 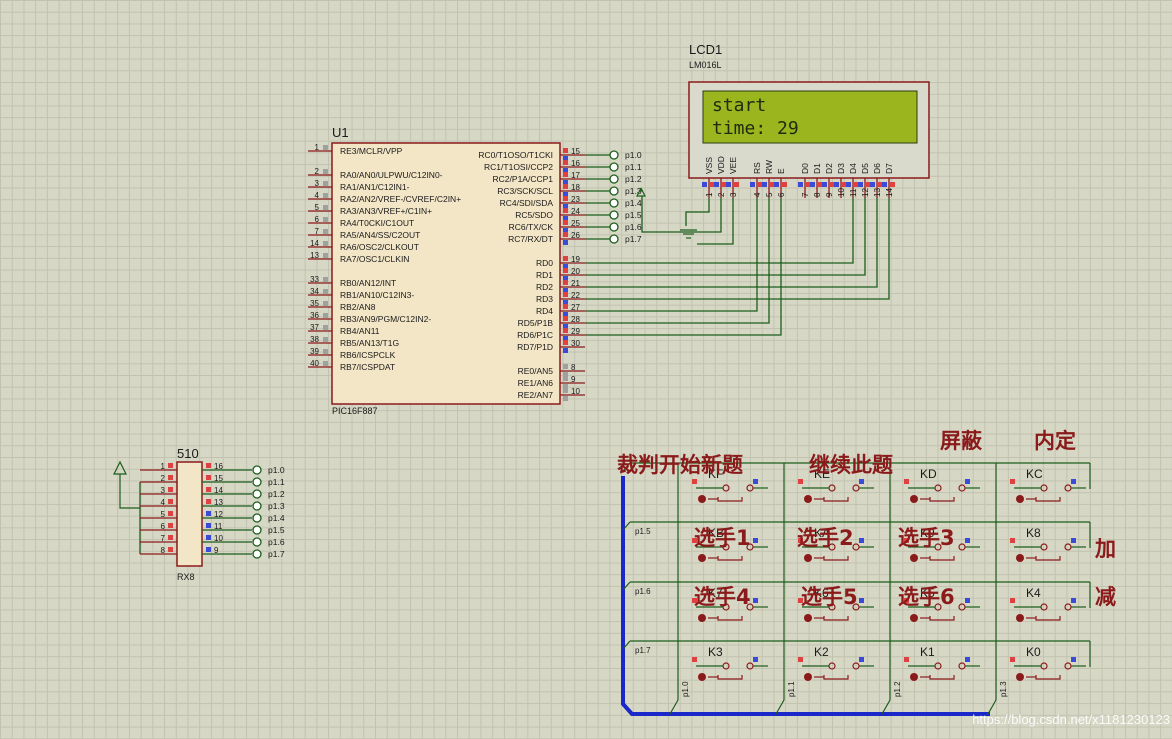 I want to click on watermark: https://blog.csdn.net/x1181230123, so click(x=1071, y=719).